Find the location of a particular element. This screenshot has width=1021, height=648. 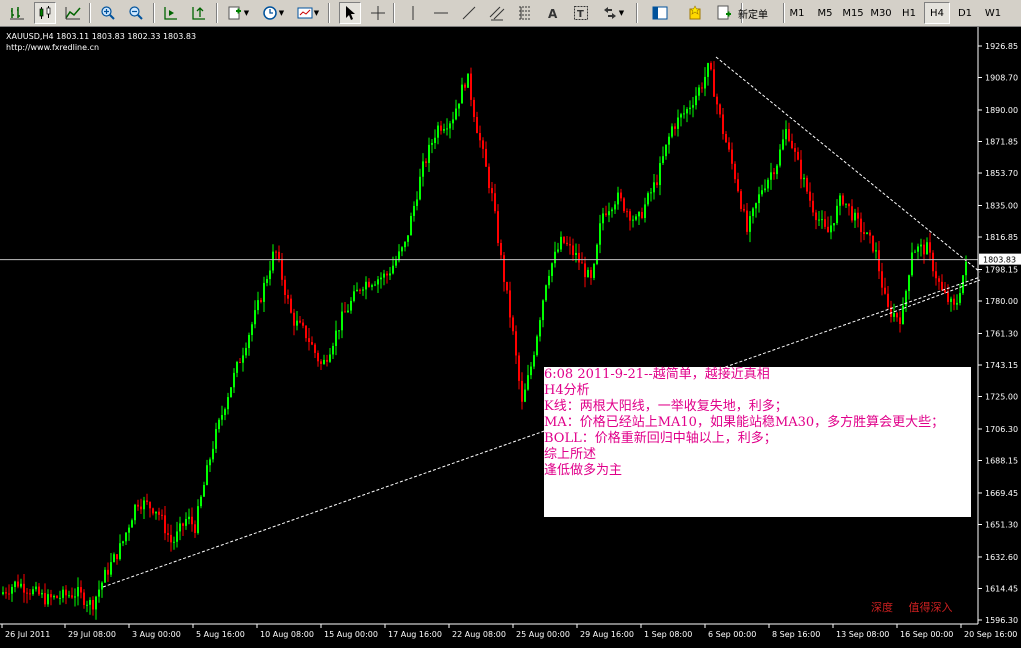

note-line: H4分析 is located at coordinates (567, 390).